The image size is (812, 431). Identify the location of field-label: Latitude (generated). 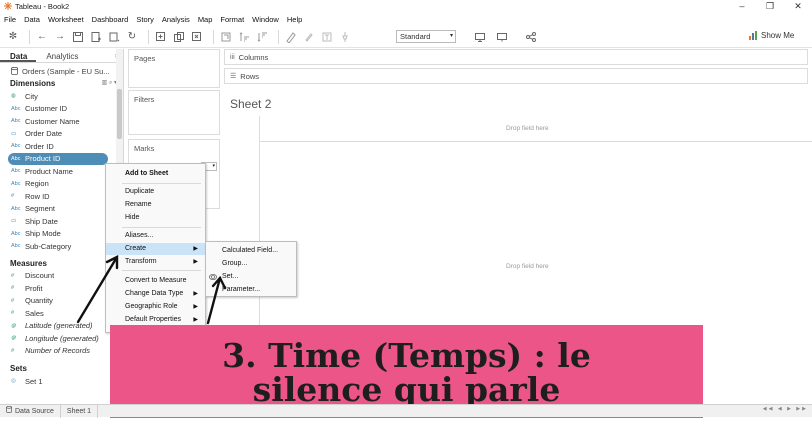
(59, 326).